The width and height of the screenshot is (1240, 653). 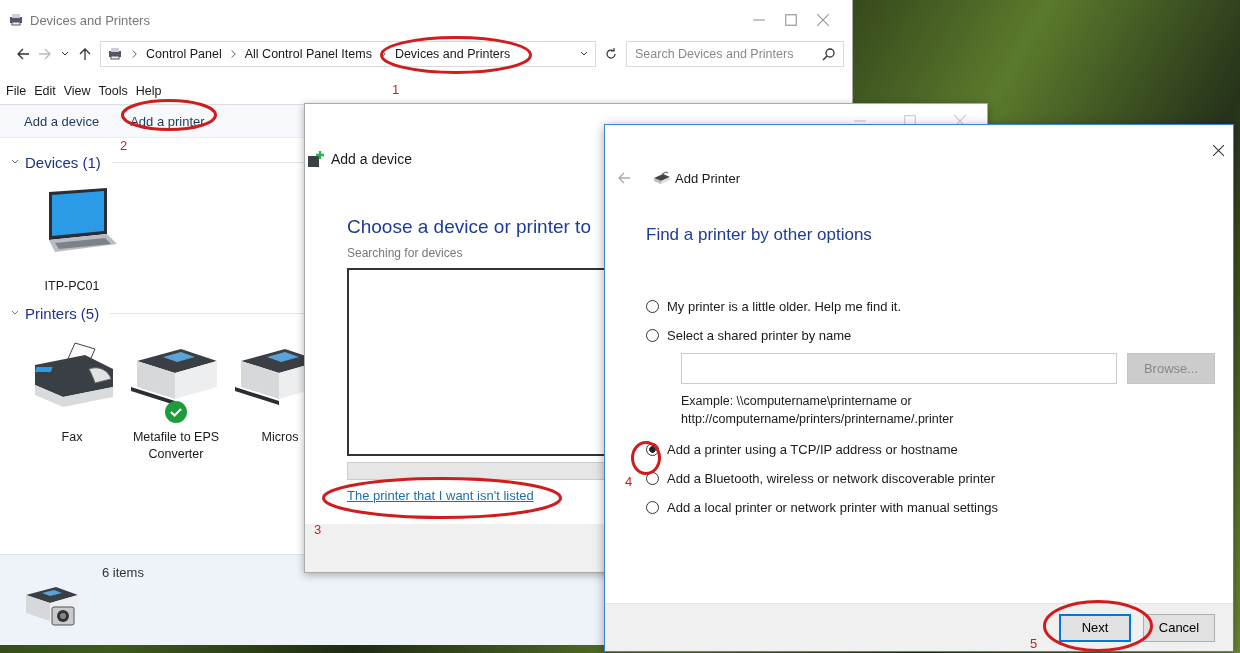 What do you see at coordinates (611, 54) in the screenshot?
I see `refresh-icon` at bounding box center [611, 54].